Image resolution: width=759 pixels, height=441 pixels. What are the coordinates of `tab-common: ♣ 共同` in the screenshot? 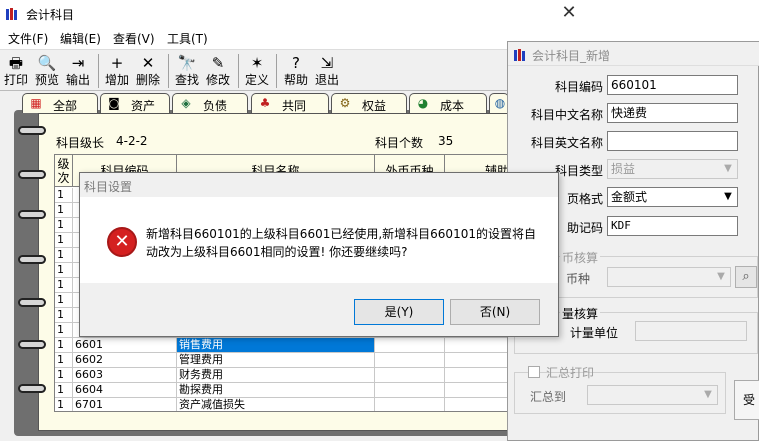 It's located at (290, 103).